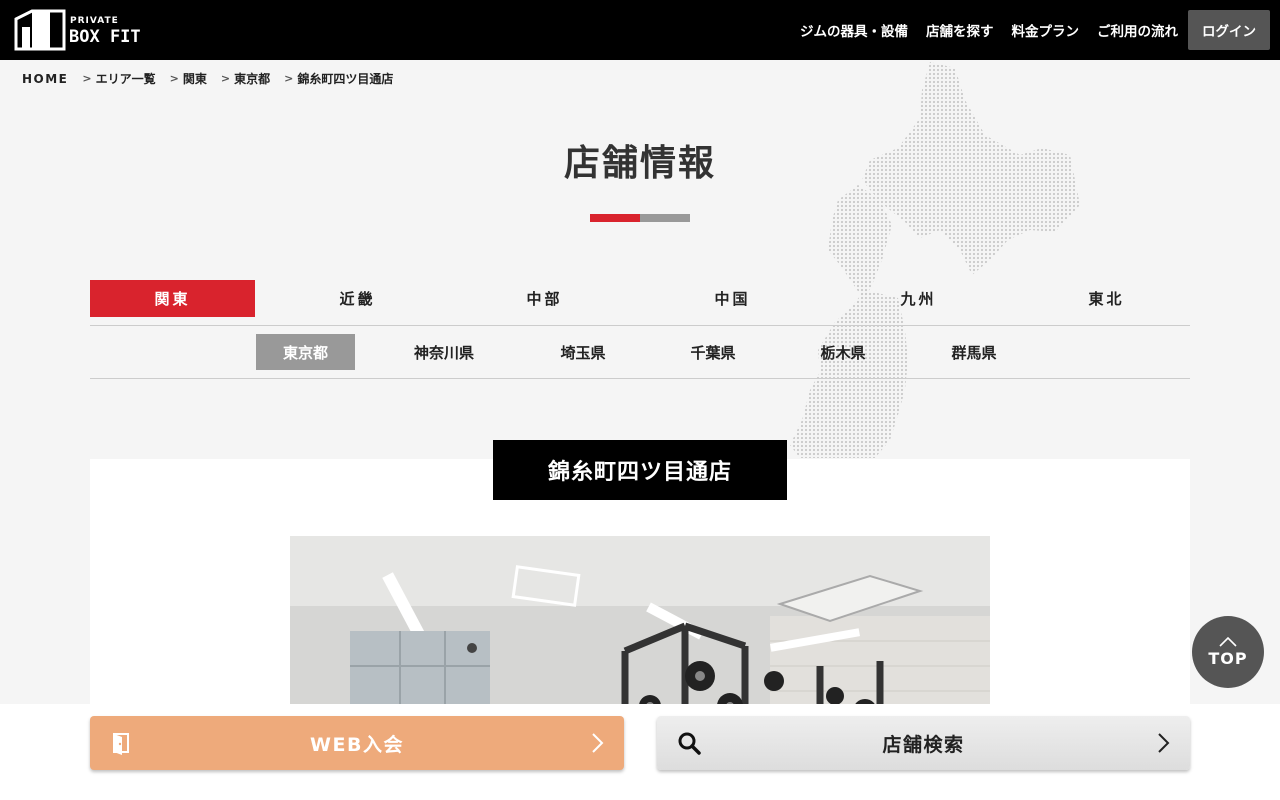 The image size is (1280, 800). Describe the element at coordinates (305, 352) in the screenshot. I see `tab-tokyo: 東京都` at that location.